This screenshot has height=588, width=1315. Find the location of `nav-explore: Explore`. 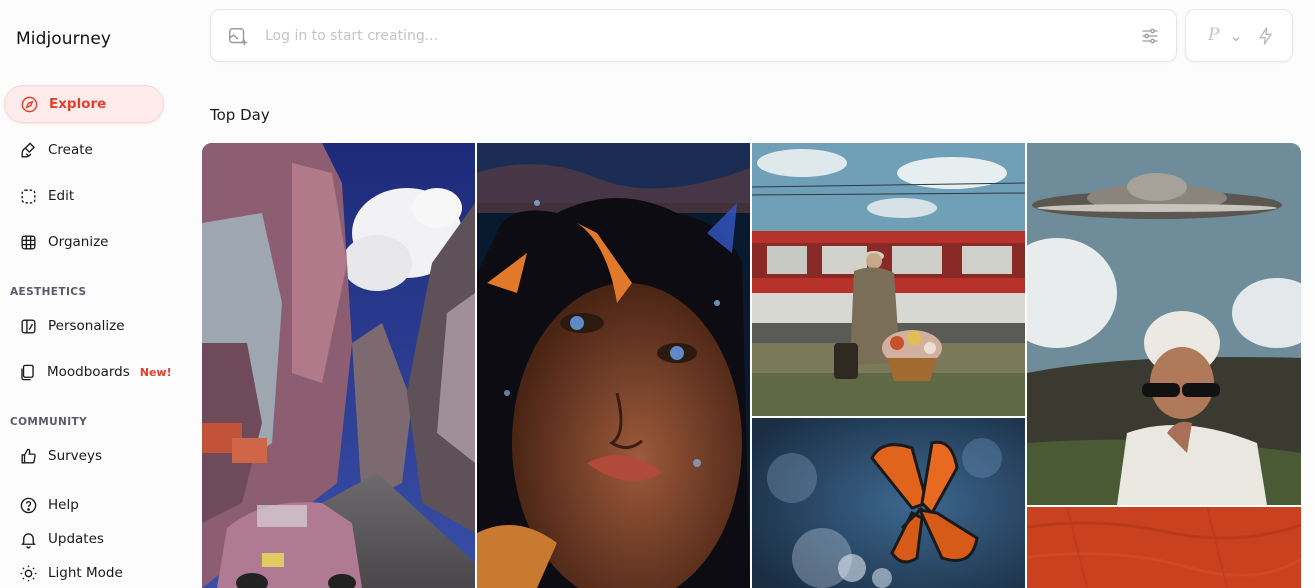

nav-explore: Explore is located at coordinates (84, 104).